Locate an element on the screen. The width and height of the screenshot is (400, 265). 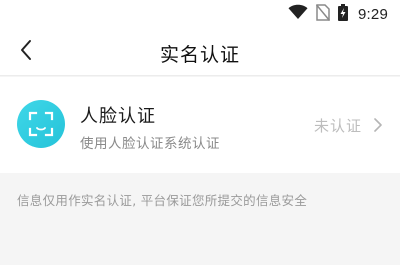
wifi-icon is located at coordinates (298, 14).